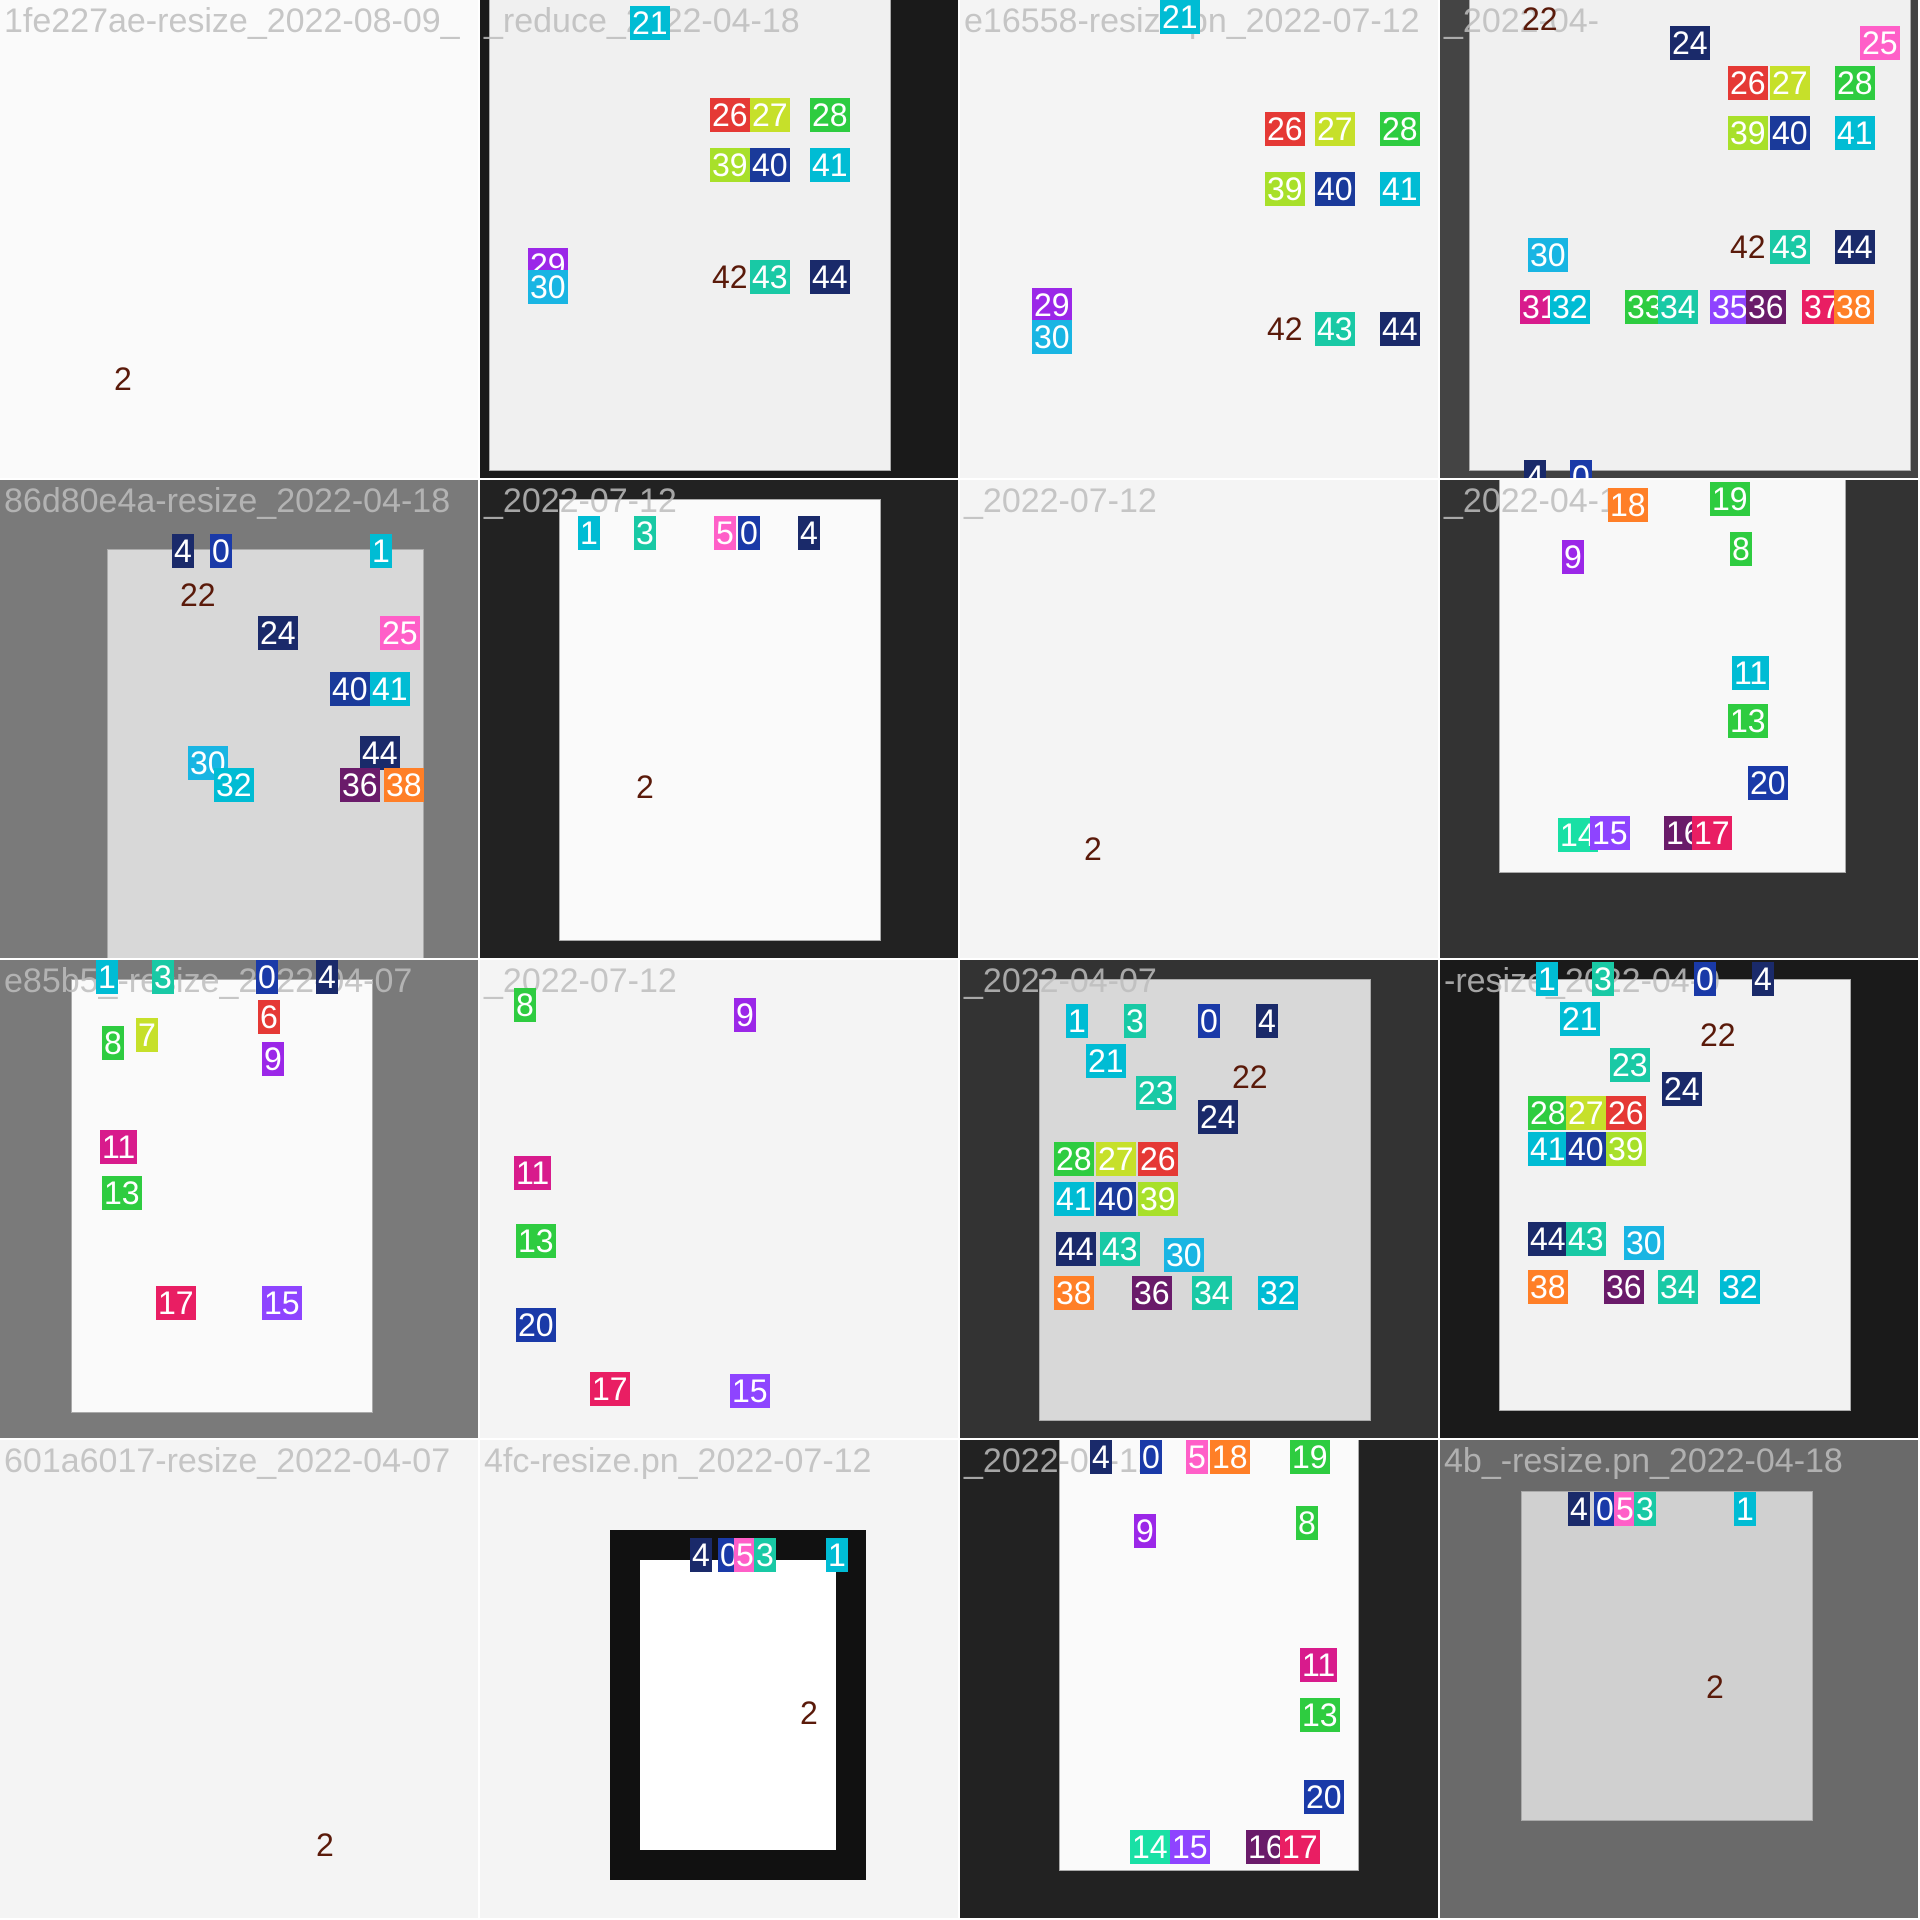 Image resolution: width=1920 pixels, height=1920 pixels. Describe the element at coordinates (239, 239) in the screenshot. I see `grid-tile: 1fe227ae-resize_2022-08-09_ 2` at that location.